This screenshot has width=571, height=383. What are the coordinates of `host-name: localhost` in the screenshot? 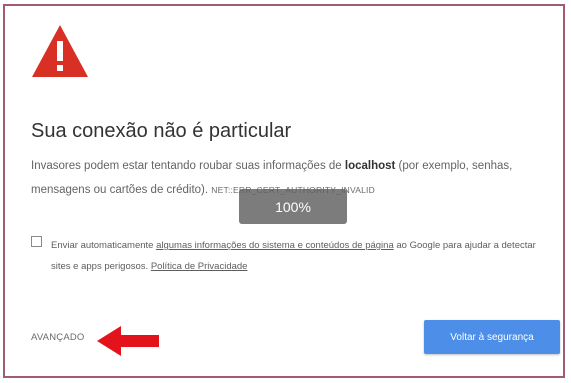 It's located at (370, 166).